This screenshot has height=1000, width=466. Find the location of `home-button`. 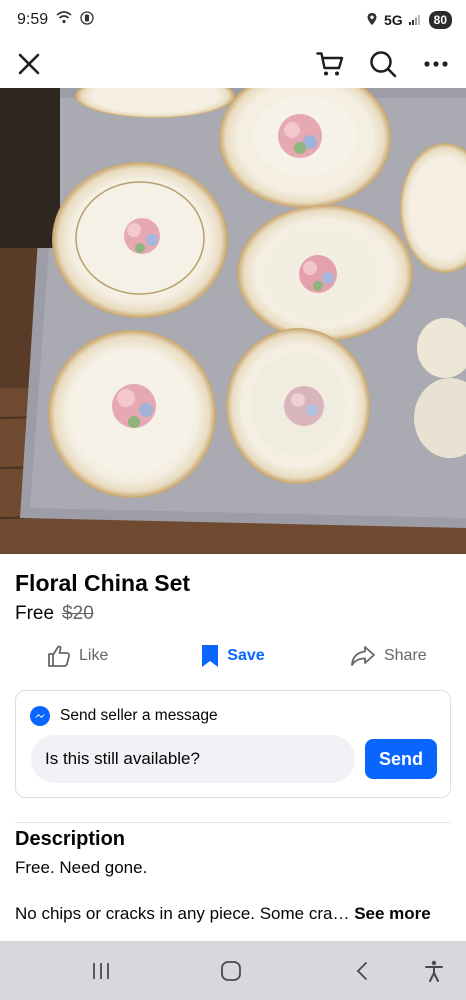

home-button is located at coordinates (231, 971).